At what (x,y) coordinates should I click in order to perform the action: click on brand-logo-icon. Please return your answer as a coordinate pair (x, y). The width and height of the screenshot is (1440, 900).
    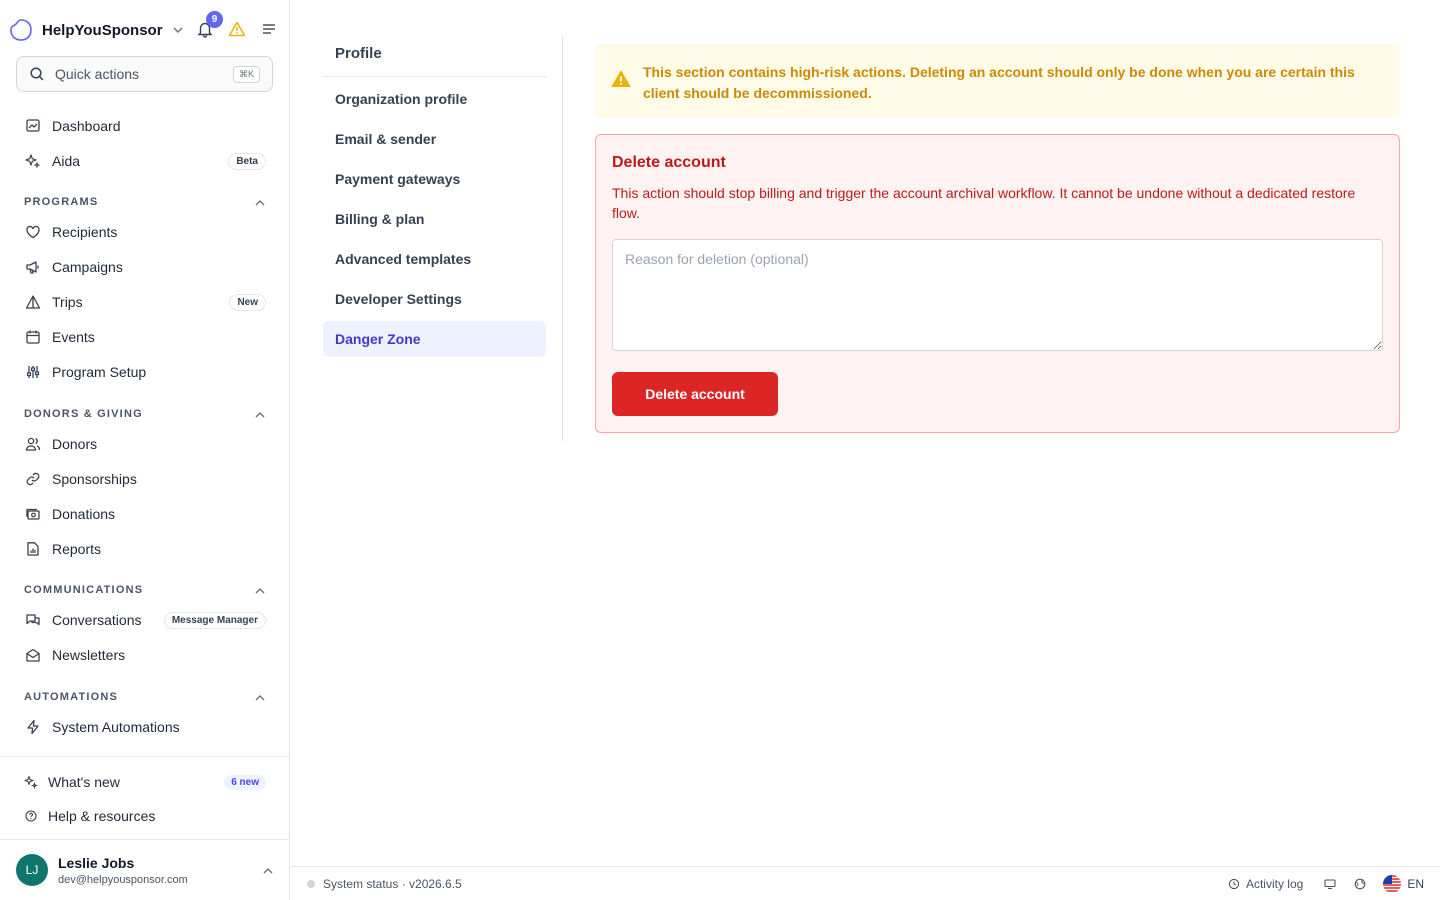
    Looking at the image, I should click on (21, 30).